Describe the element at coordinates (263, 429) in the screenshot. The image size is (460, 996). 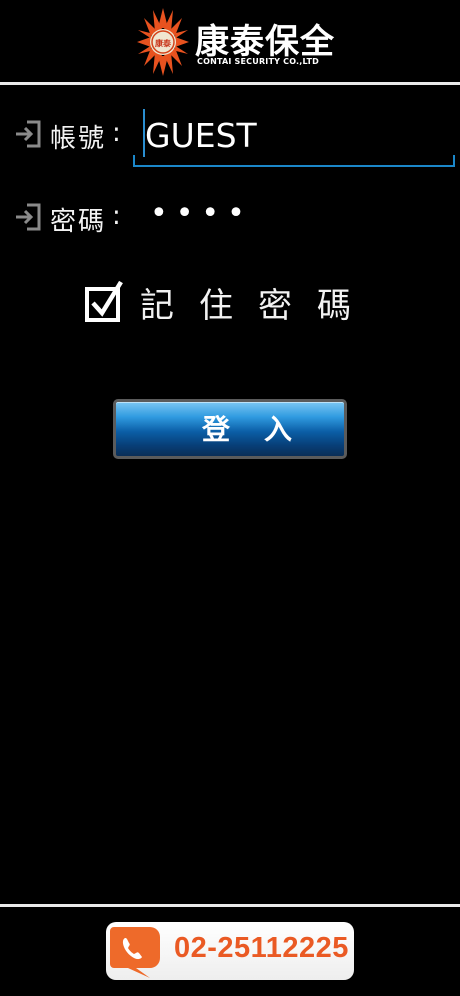
I see `login-button-label: 登入` at that location.